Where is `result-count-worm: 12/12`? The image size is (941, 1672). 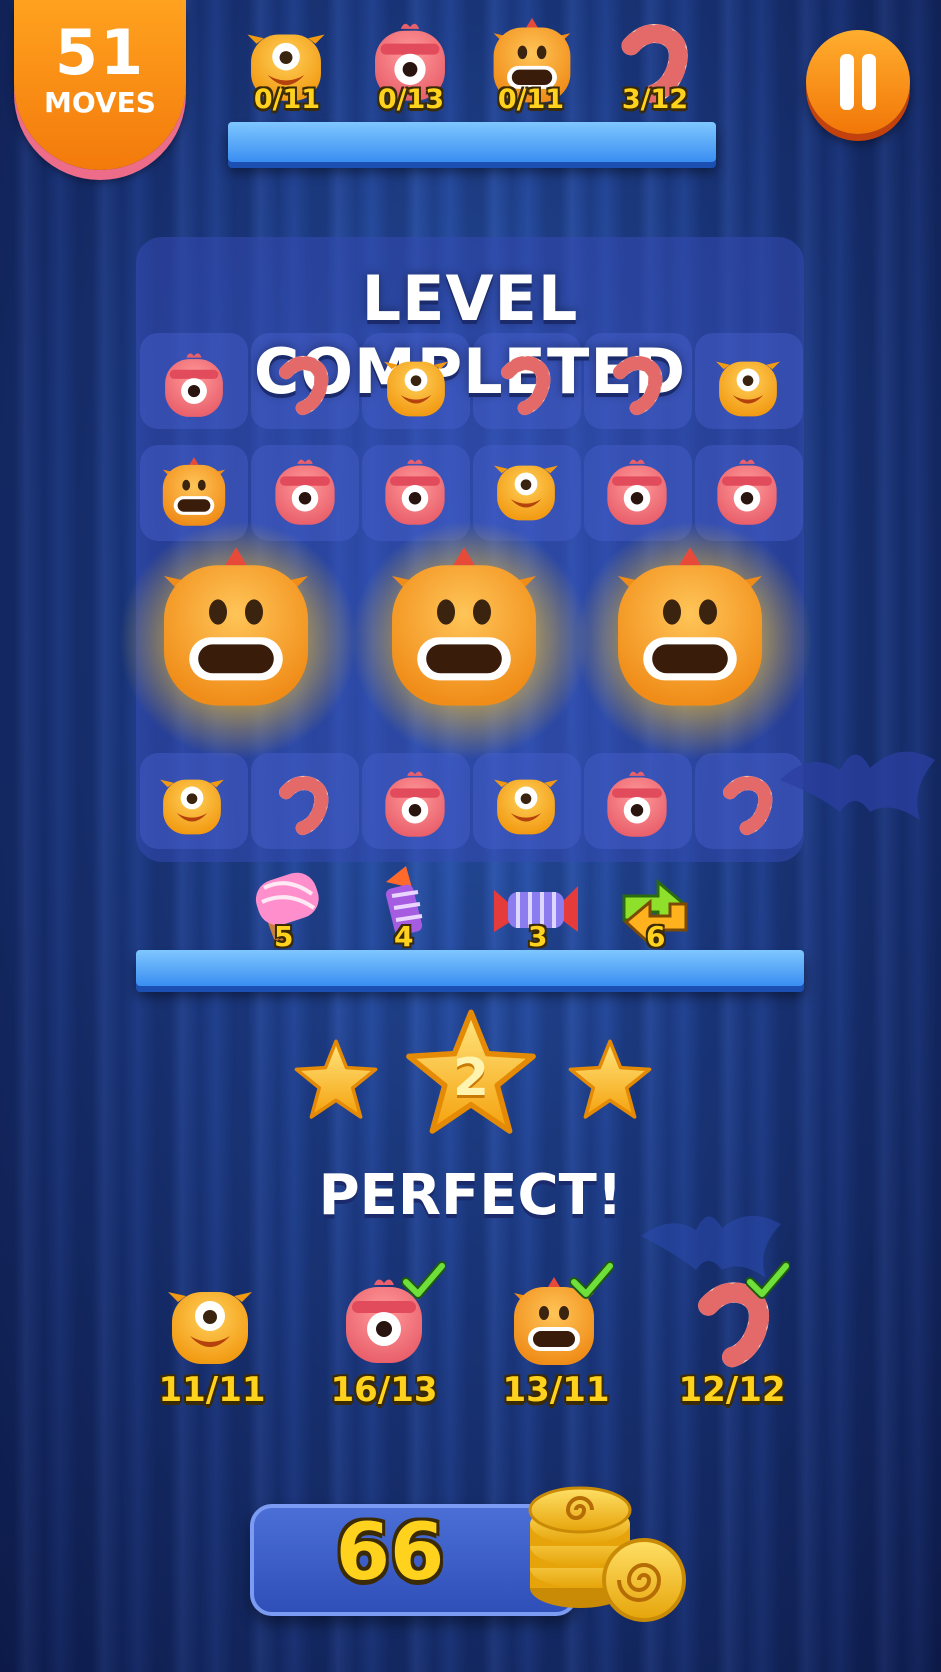
result-count-worm: 12/12 is located at coordinates (732, 1390).